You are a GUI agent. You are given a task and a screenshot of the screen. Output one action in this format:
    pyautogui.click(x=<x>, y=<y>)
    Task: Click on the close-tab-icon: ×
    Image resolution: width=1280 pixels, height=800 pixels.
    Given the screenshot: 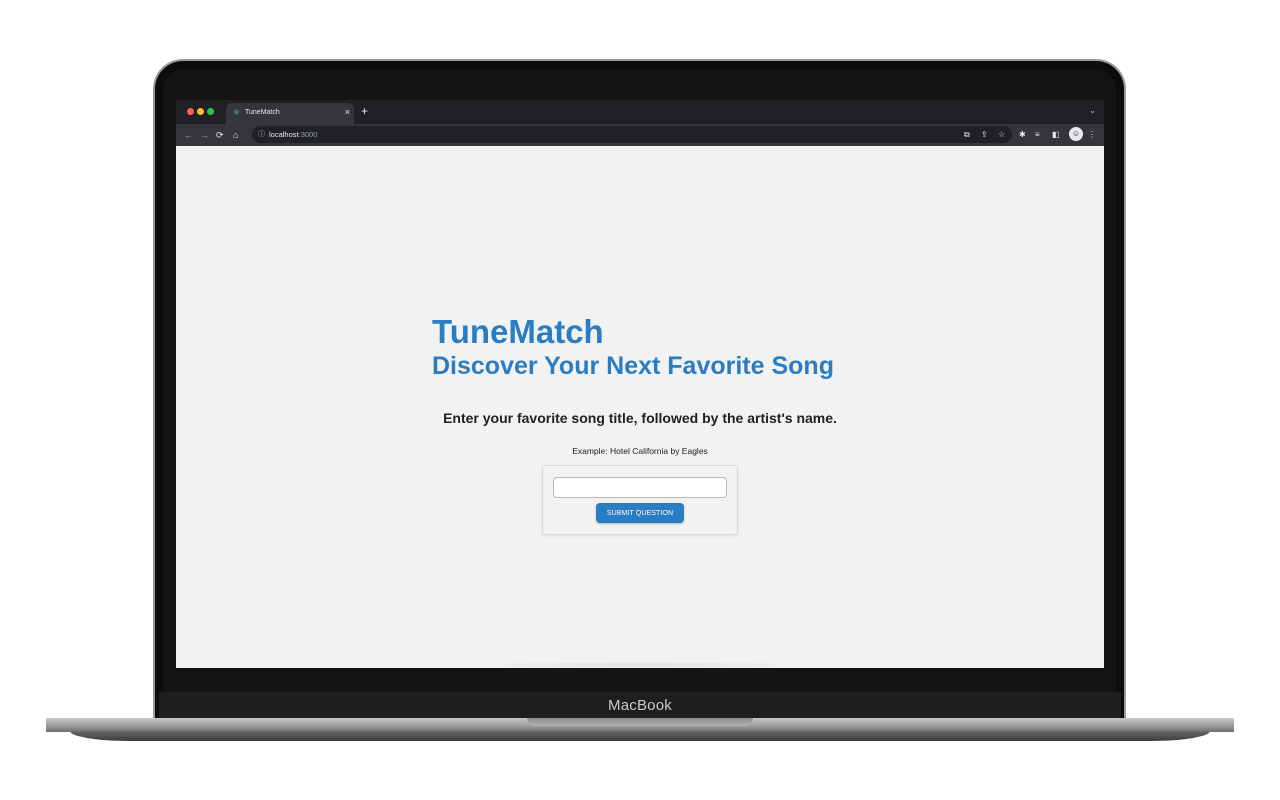 What is the action you would take?
    pyautogui.click(x=347, y=112)
    